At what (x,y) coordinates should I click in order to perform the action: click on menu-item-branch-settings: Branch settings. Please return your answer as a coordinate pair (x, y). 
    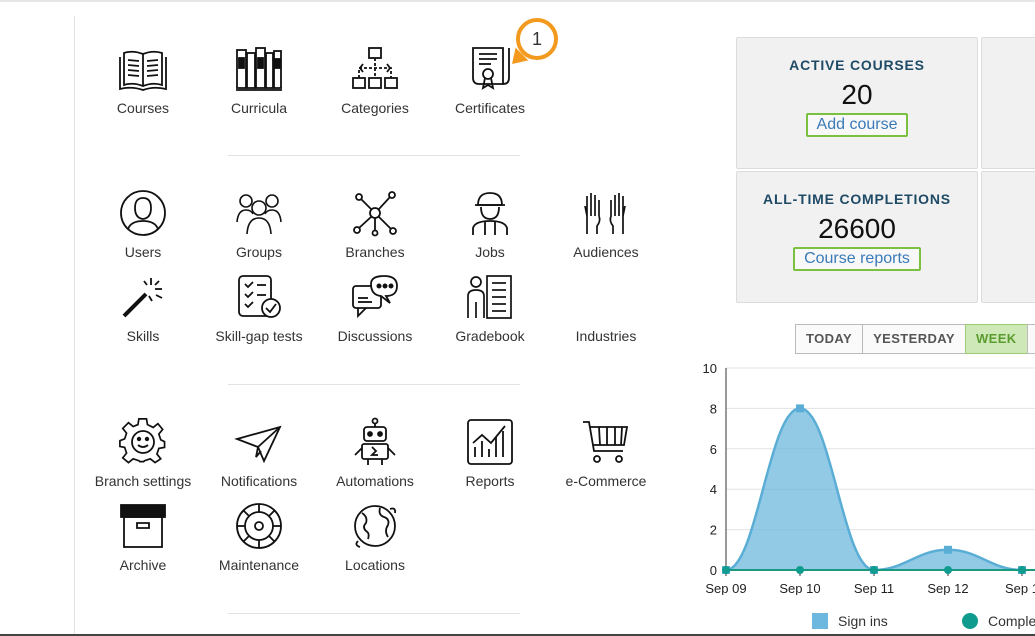
    Looking at the image, I should click on (143, 453).